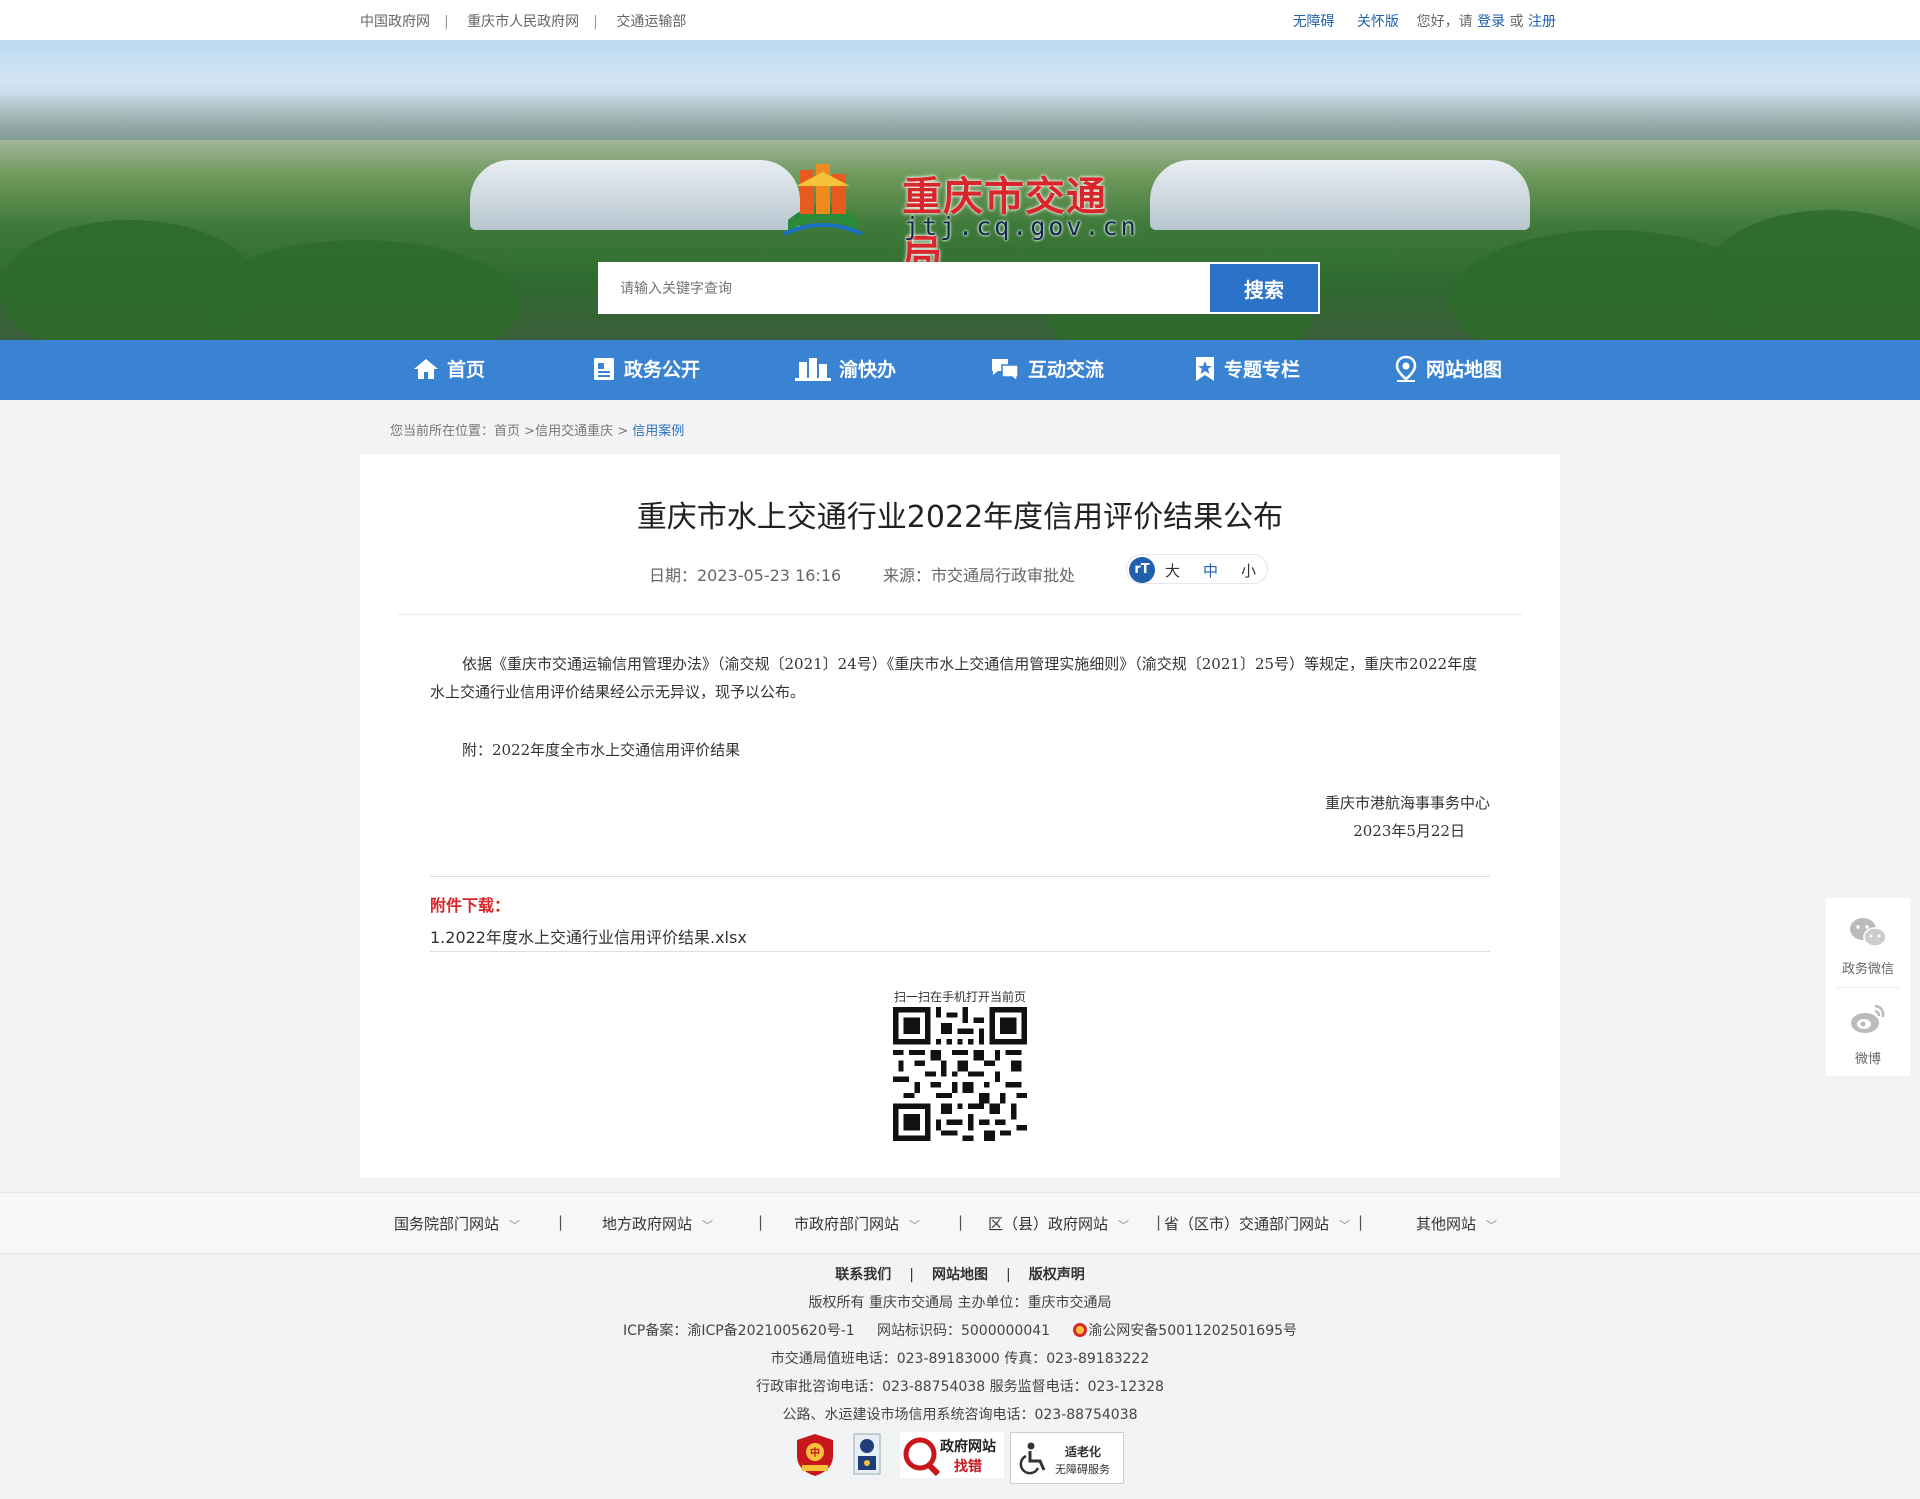 The height and width of the screenshot is (1499, 1920). What do you see at coordinates (574, 431) in the screenshot?
I see `breadcrumb-credit: 信用交通重庆` at bounding box center [574, 431].